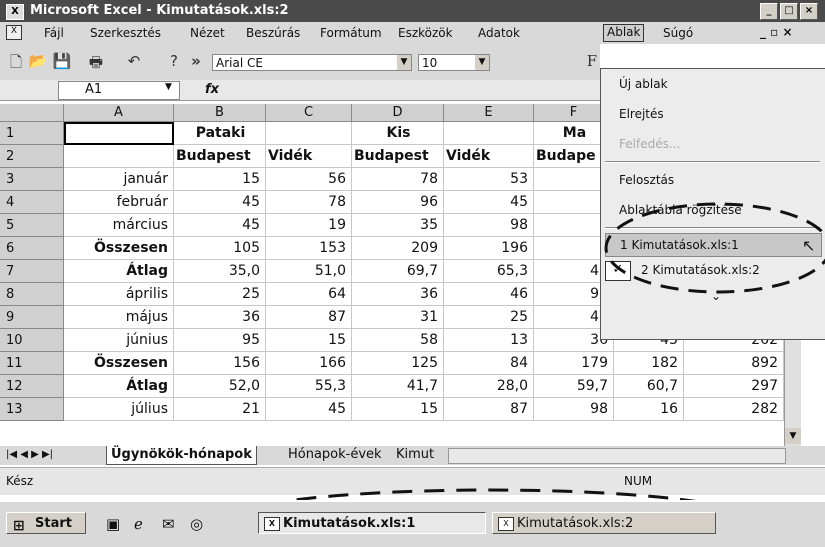 The width and height of the screenshot is (825, 547). Describe the element at coordinates (196, 524) in the screenshot. I see `media-player-icon: ◎` at that location.